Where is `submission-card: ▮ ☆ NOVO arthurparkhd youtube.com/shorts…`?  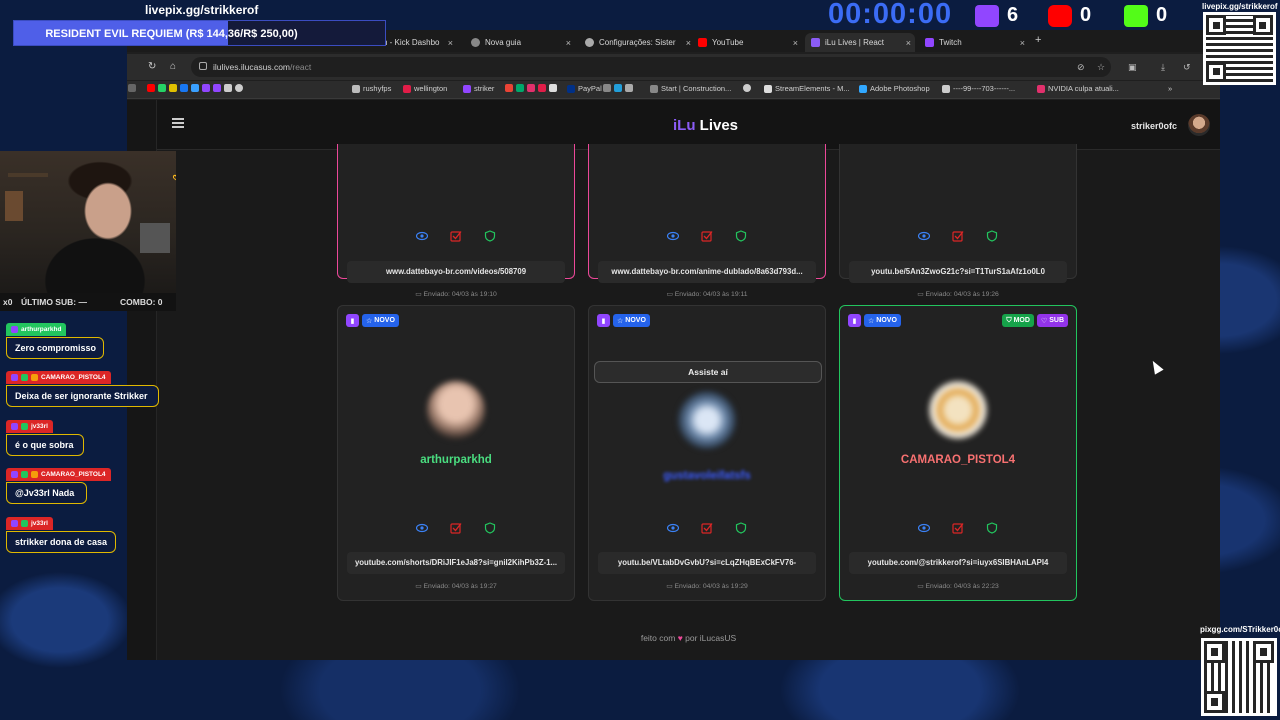 submission-card: ▮ ☆ NOVO arthurparkhd youtube.com/shorts… is located at coordinates (456, 453).